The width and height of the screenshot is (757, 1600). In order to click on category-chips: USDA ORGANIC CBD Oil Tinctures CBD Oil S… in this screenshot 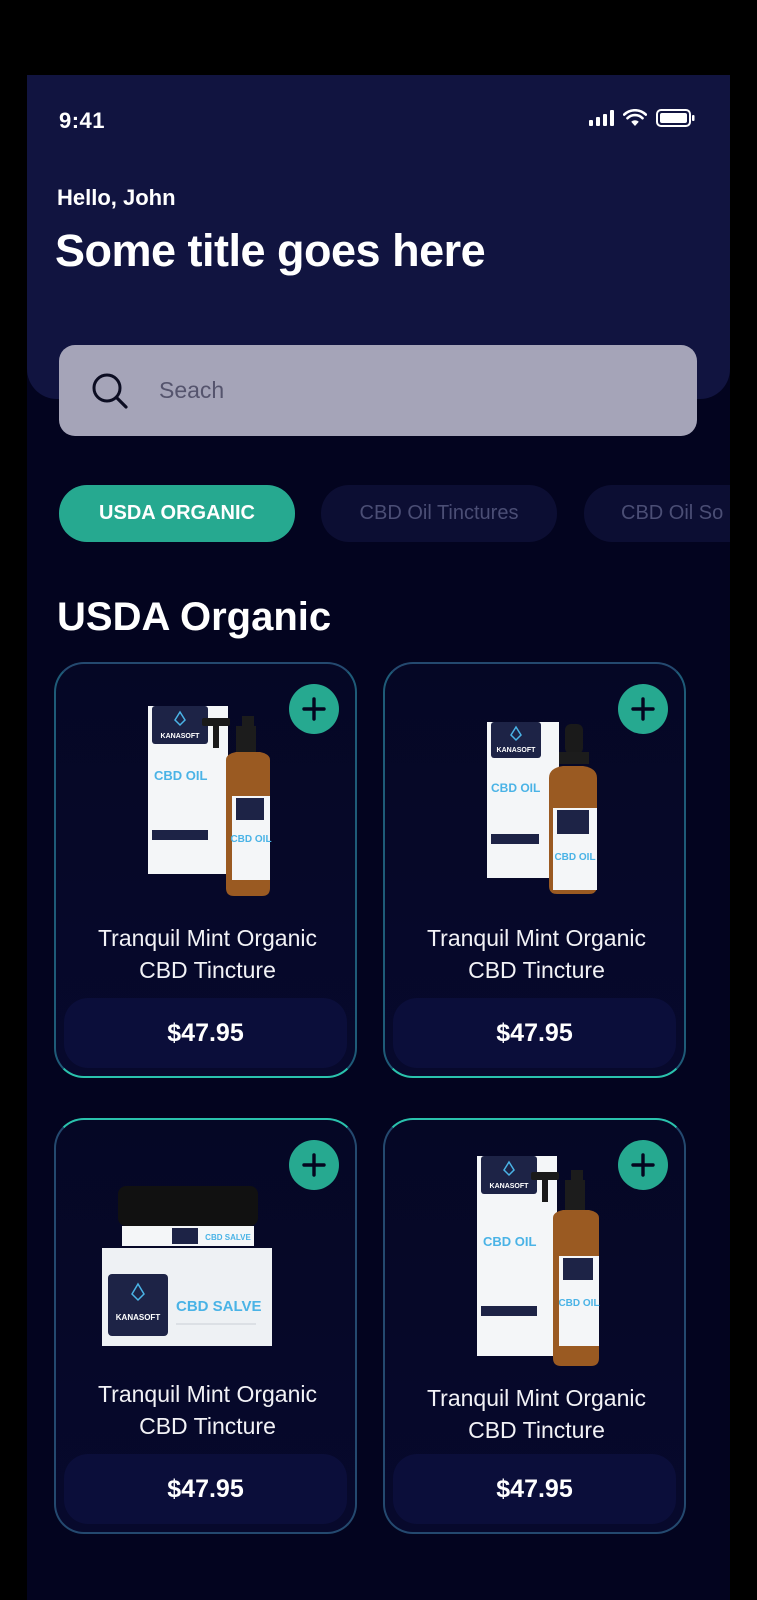, I will do `click(394, 515)`.